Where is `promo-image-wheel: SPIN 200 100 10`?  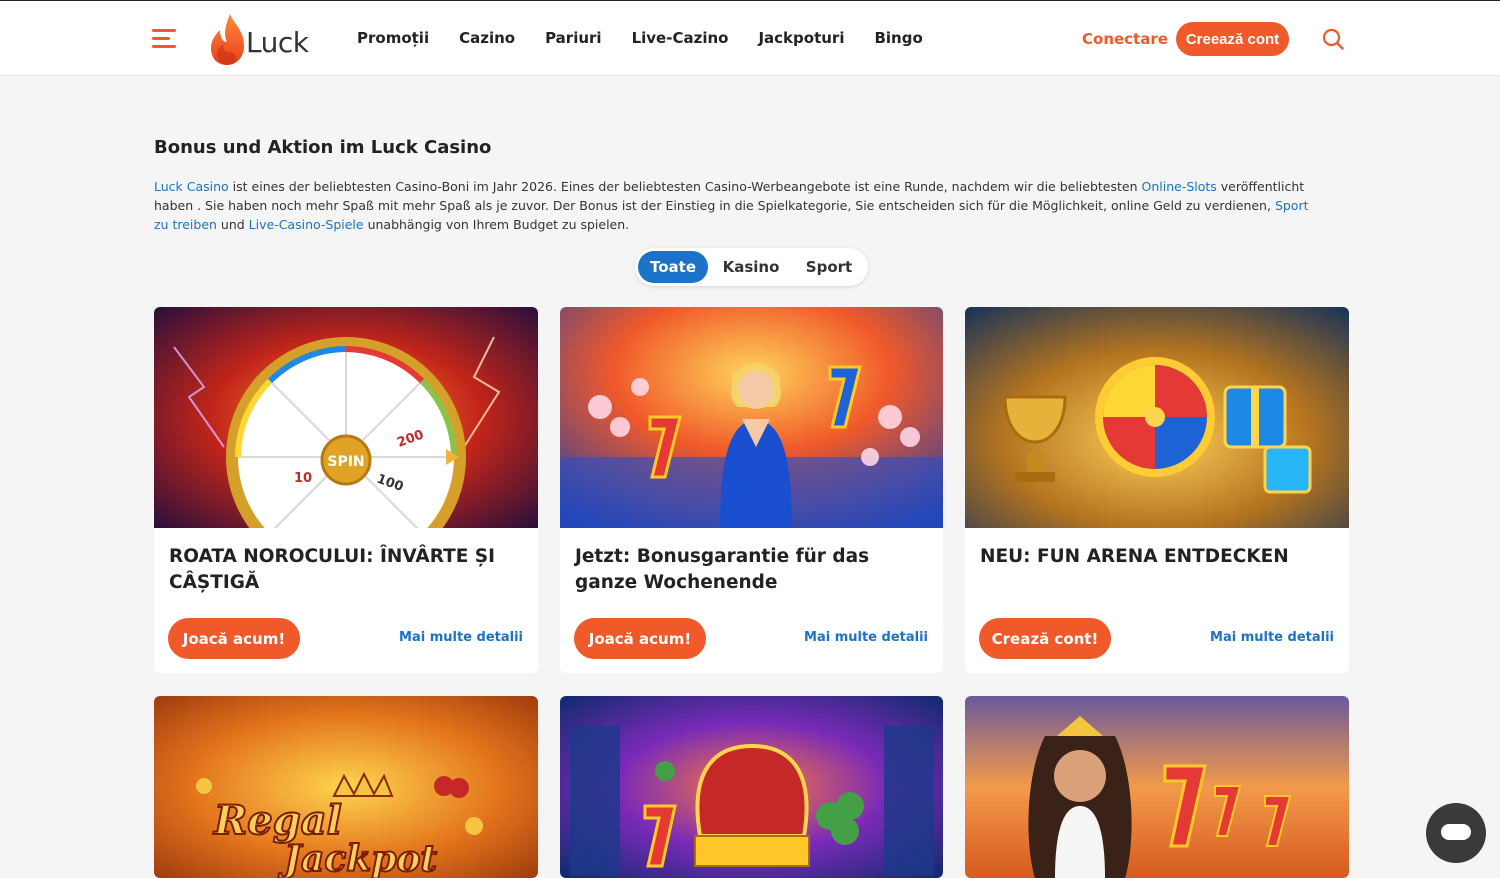 promo-image-wheel: SPIN 200 100 10 is located at coordinates (346, 417).